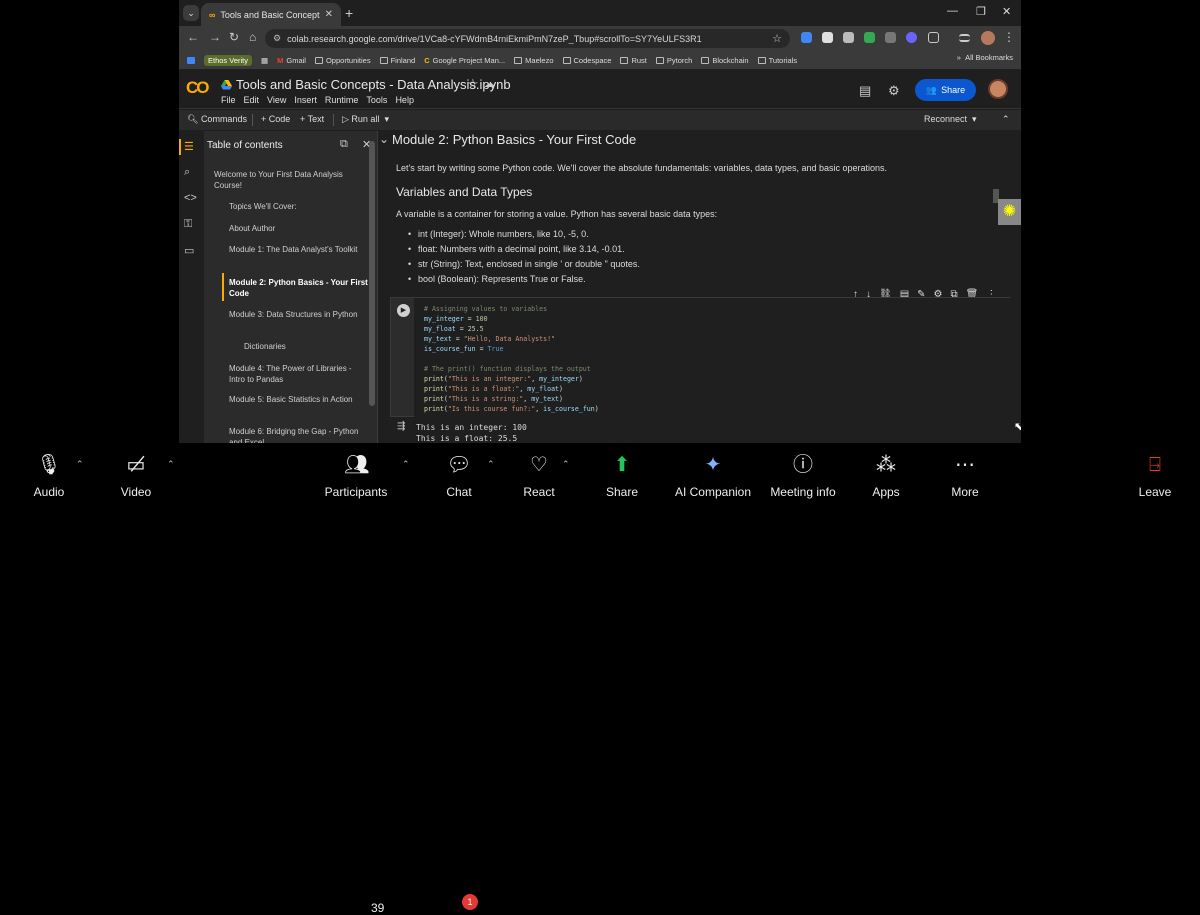 This screenshot has width=1200, height=915. Describe the element at coordinates (228, 60) in the screenshot. I see `bookmark-ethos-verity: Ethos Verity` at that location.